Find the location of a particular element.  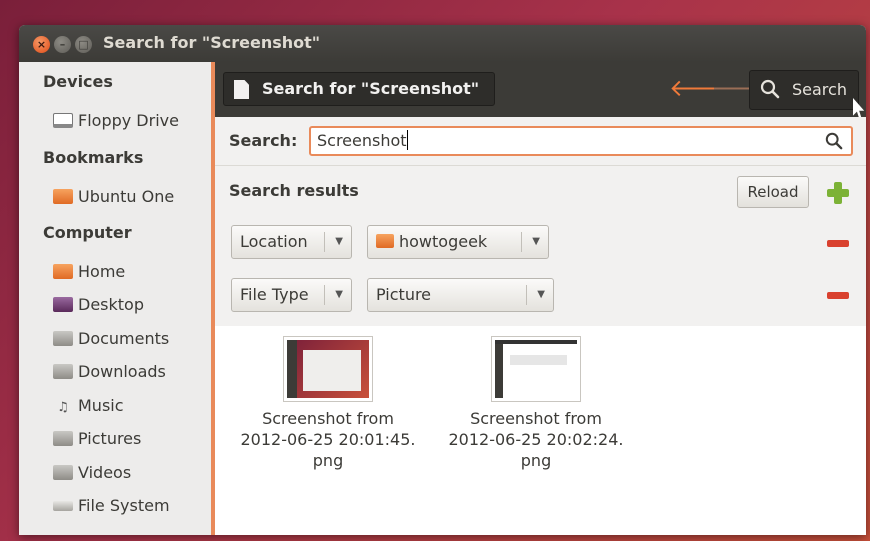

search-bar: Search: Screenshot is located at coordinates (540, 141).